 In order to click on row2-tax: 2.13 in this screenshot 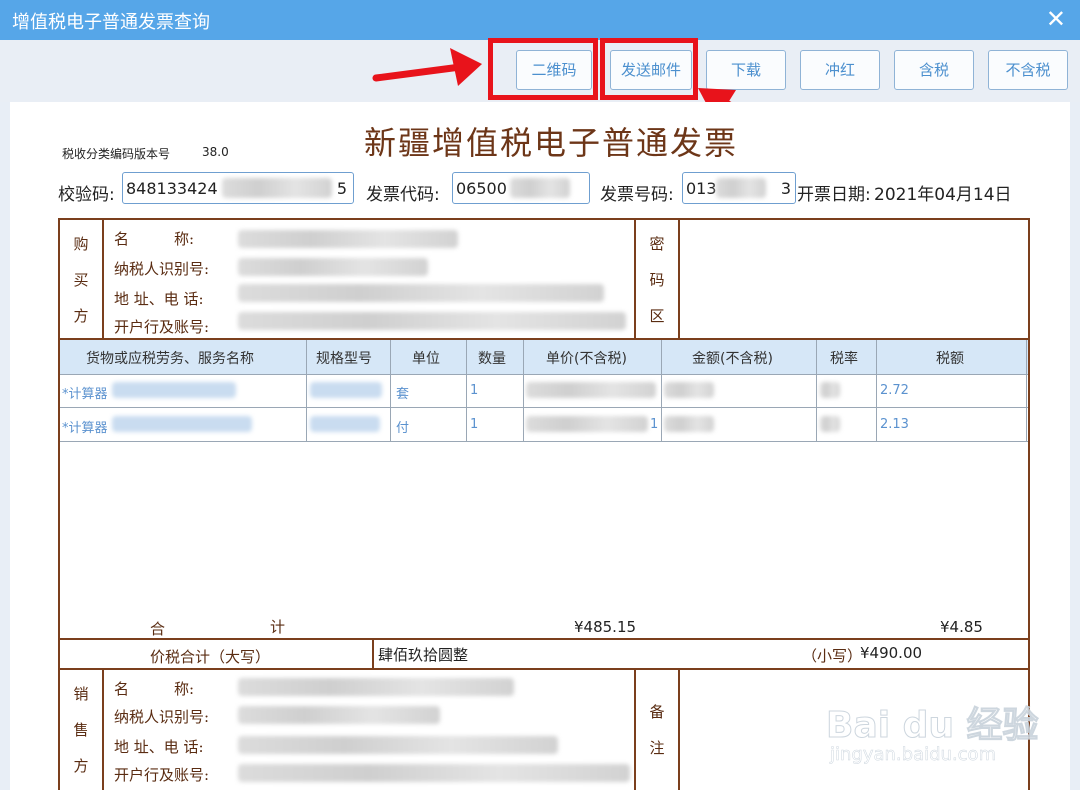, I will do `click(894, 424)`.